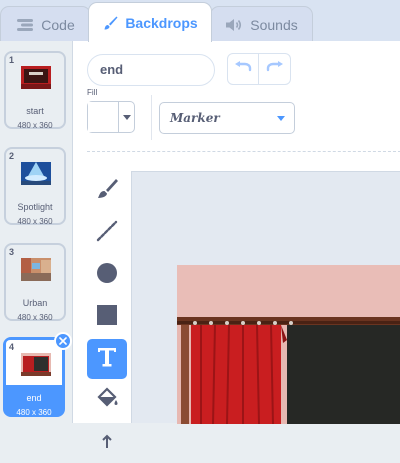  Describe the element at coordinates (12, 60) in the screenshot. I see `backdrop-number: 1` at that location.